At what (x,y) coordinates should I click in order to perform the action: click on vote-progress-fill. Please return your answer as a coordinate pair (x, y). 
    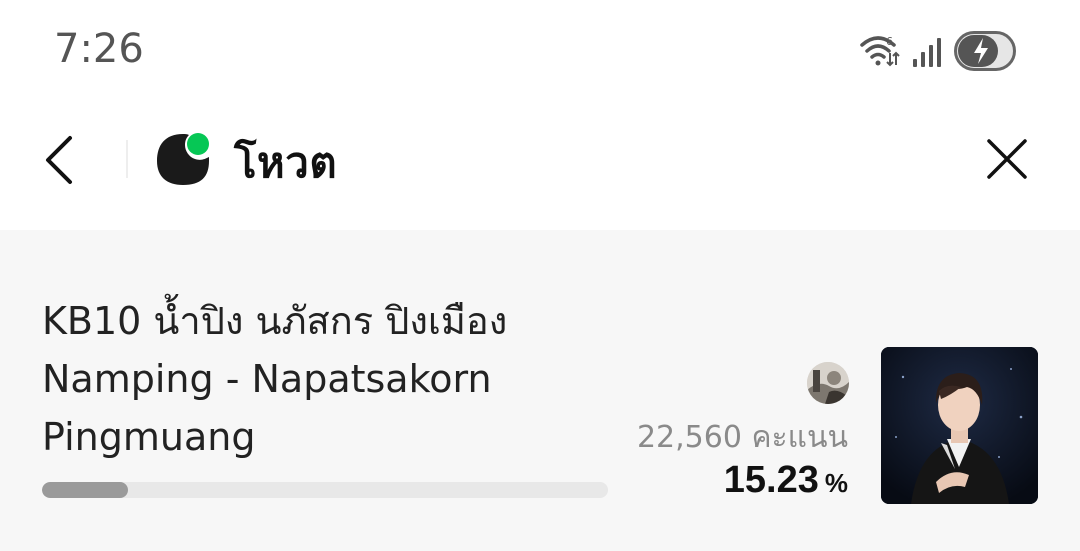
    Looking at the image, I should click on (85, 490).